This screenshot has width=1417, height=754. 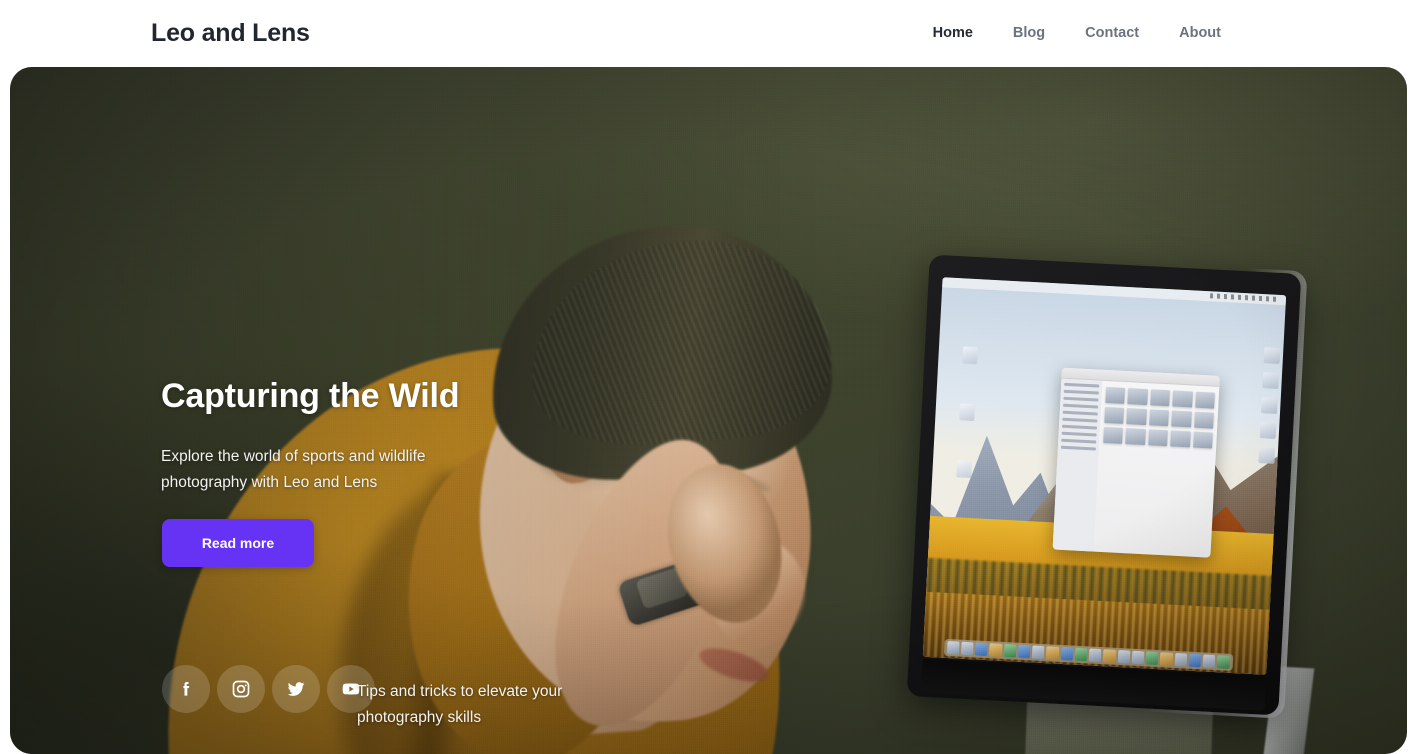 I want to click on instagram-link, so click(x=241, y=689).